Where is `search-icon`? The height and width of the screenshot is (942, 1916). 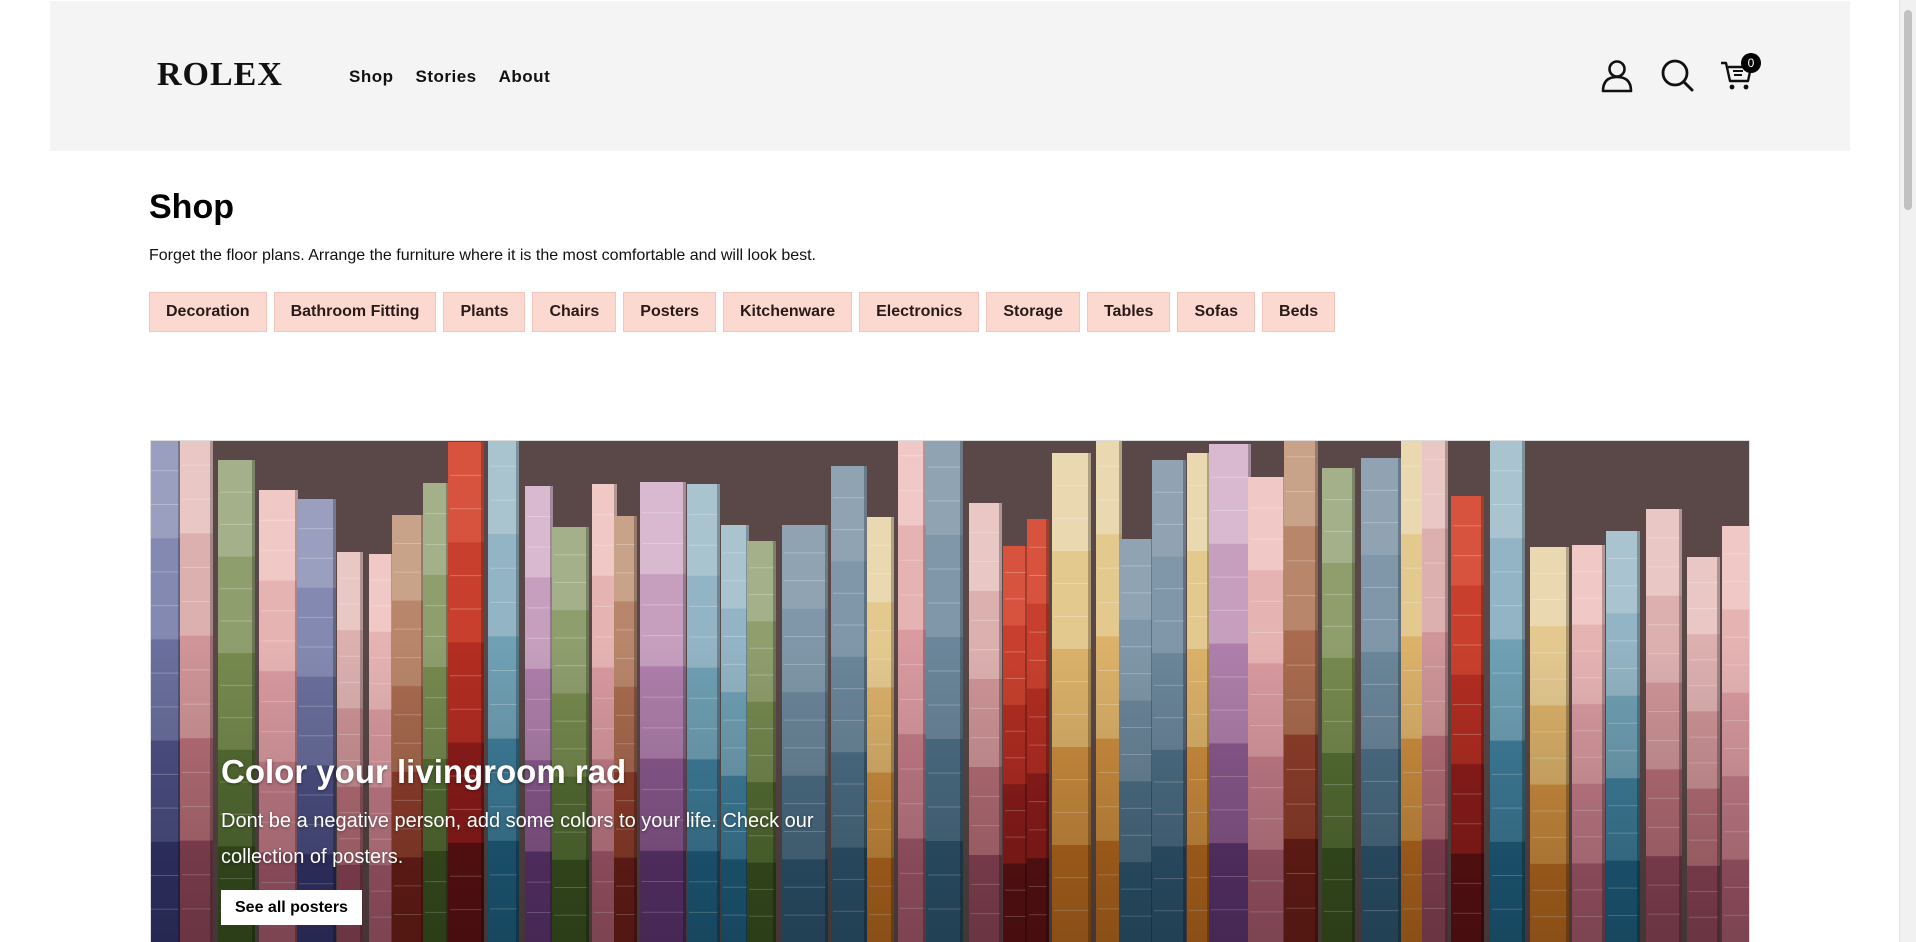 search-icon is located at coordinates (1677, 75).